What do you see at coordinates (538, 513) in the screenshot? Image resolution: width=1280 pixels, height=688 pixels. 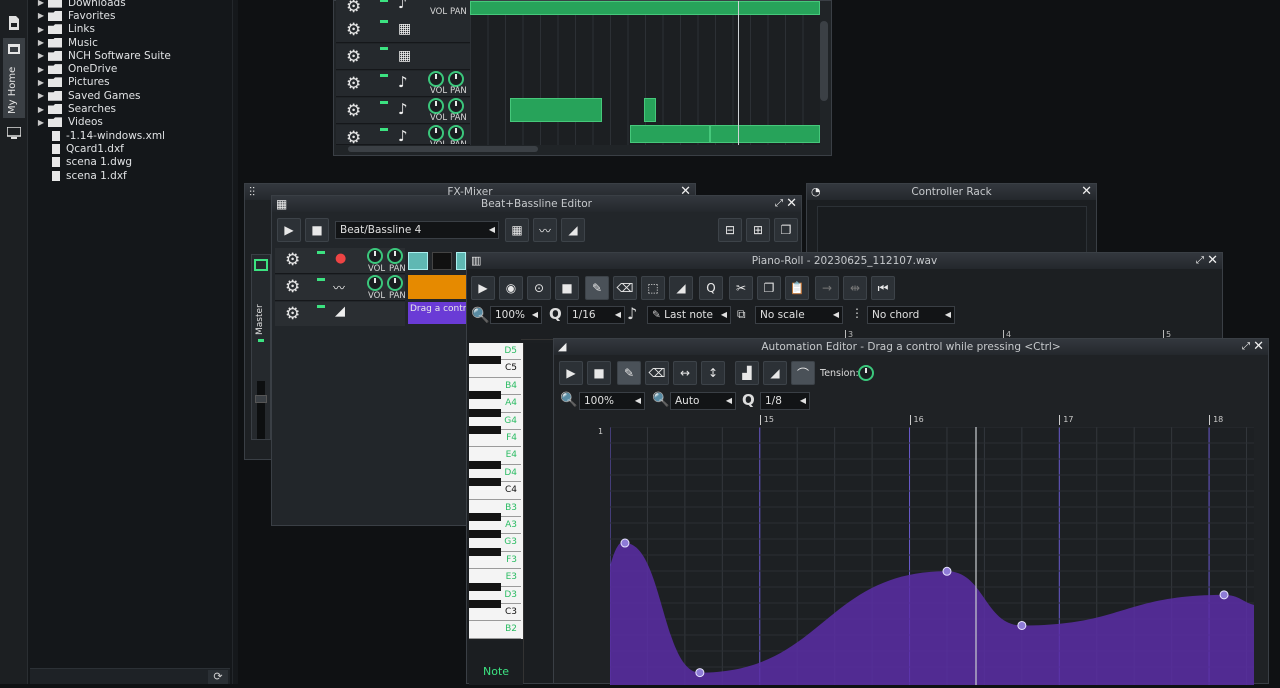 I see `note-grid` at bounding box center [538, 513].